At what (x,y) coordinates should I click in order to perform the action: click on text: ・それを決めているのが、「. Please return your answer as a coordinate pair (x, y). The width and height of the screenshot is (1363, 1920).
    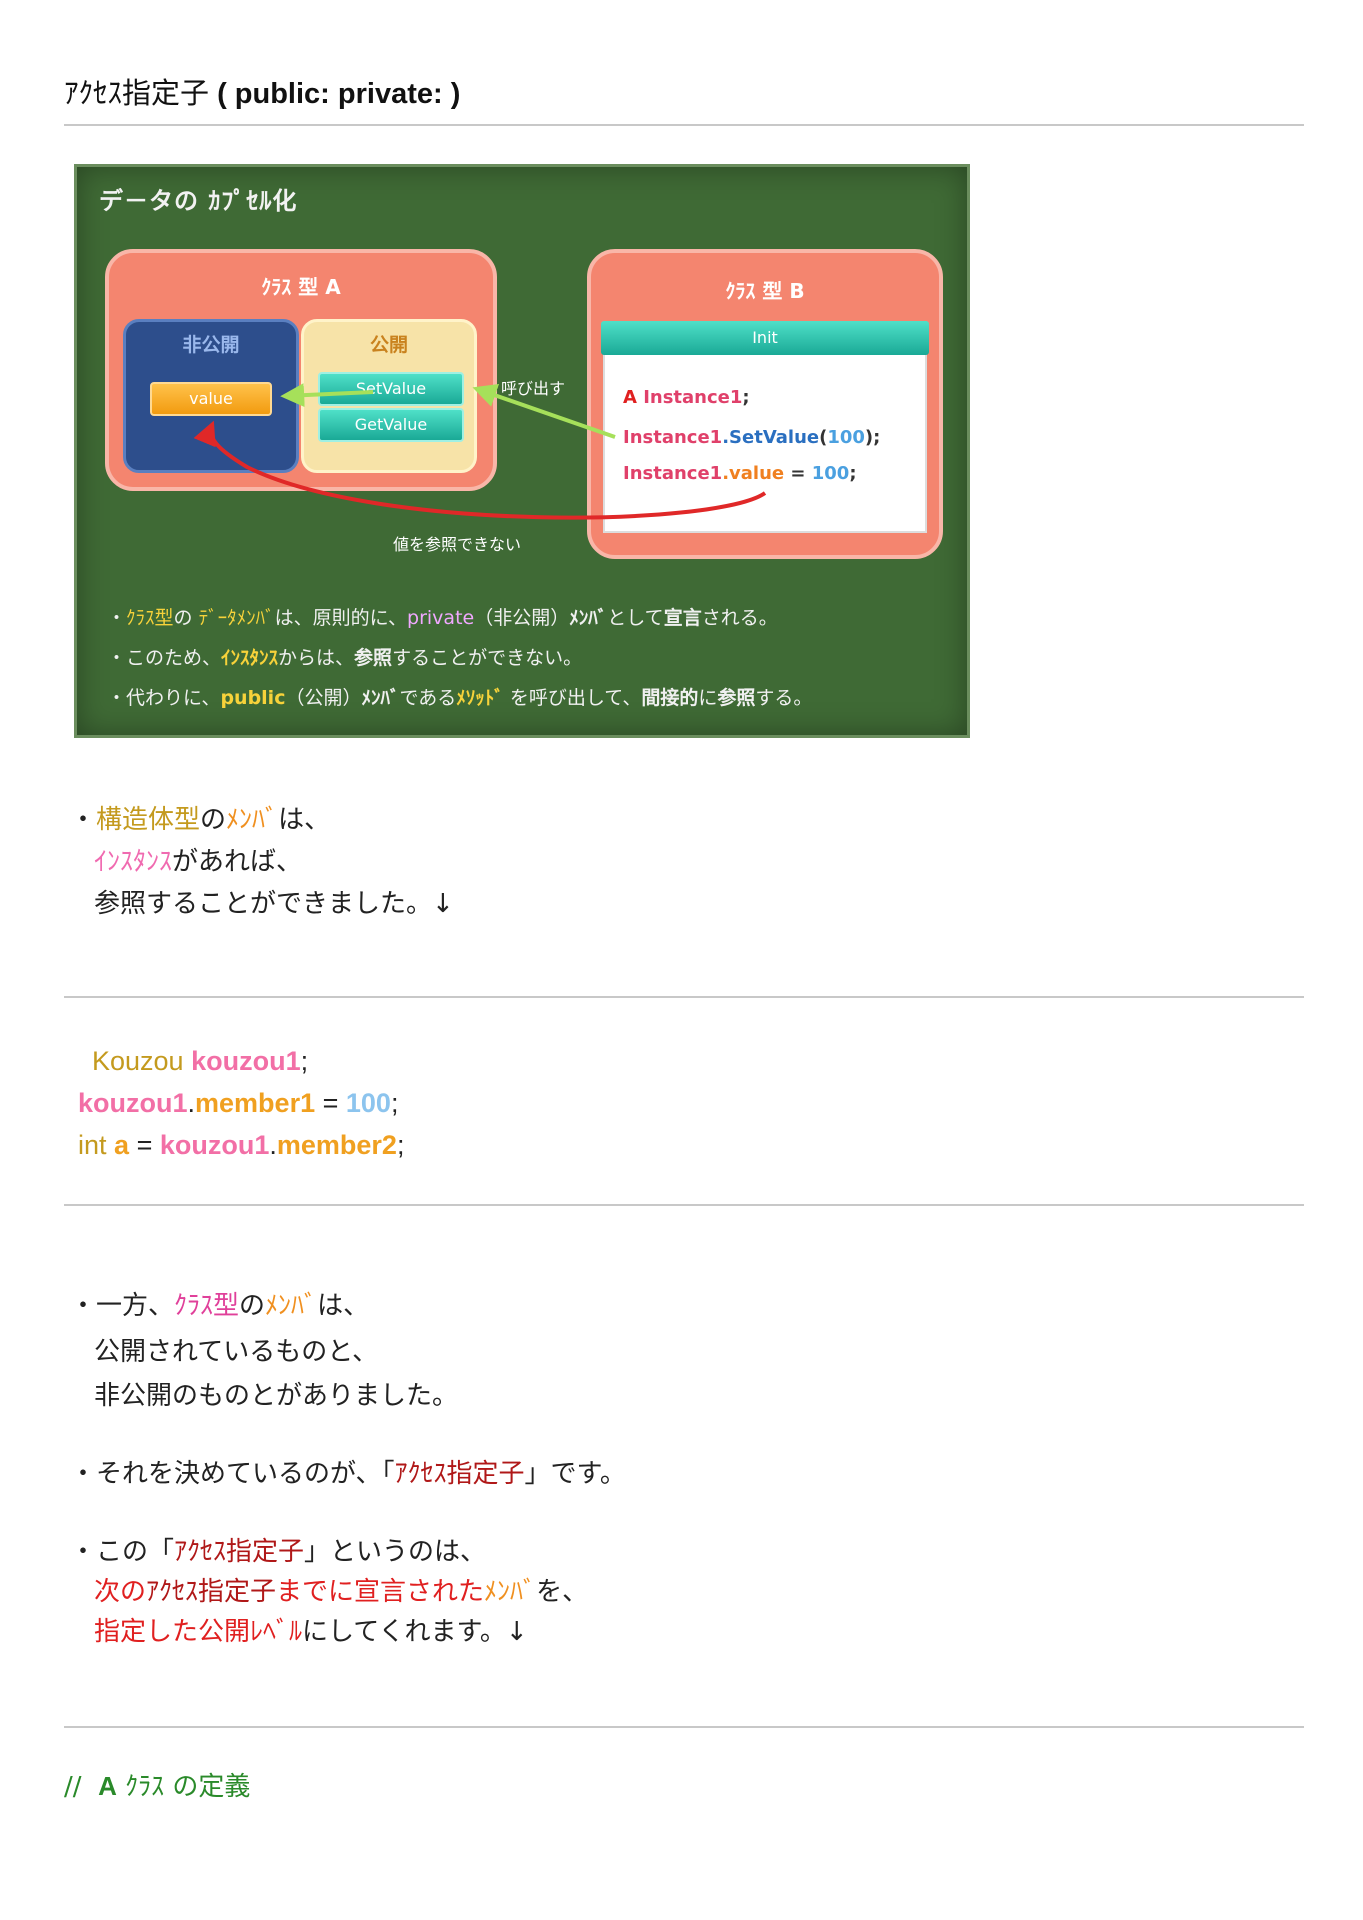
    Looking at the image, I should click on (232, 1474).